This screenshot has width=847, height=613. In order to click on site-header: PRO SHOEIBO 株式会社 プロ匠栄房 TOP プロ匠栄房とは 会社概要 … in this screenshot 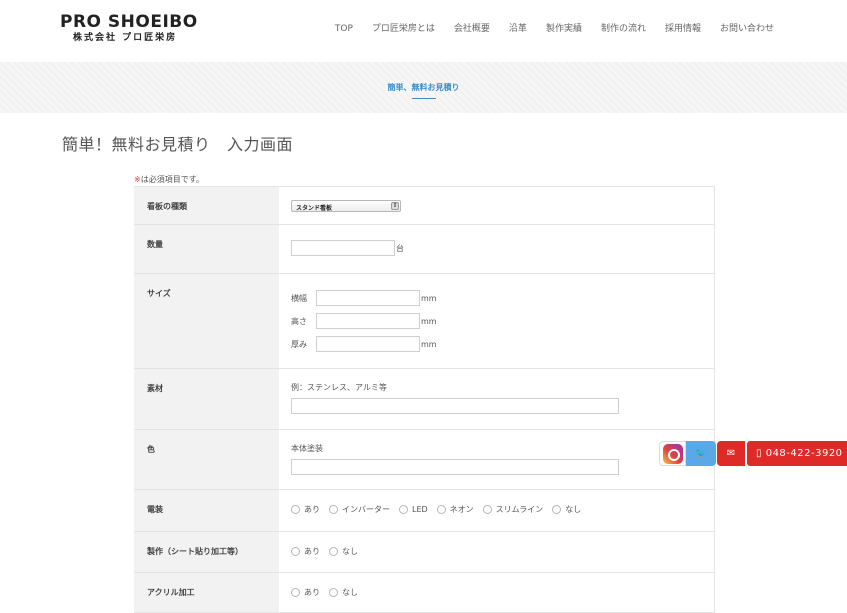, I will do `click(423, 31)`.